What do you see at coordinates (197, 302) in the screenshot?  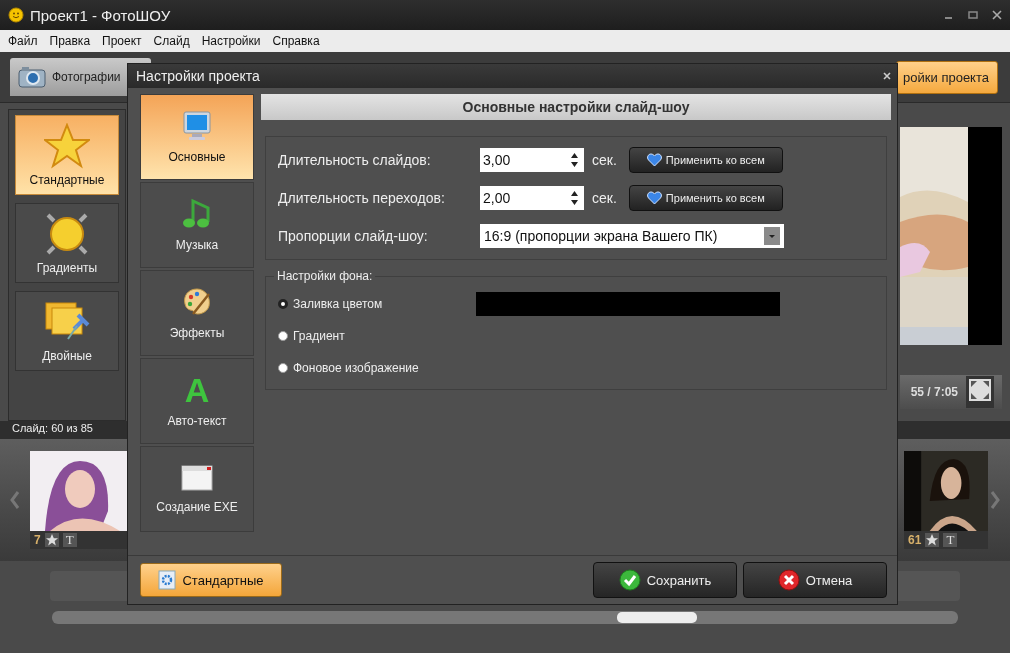 I see `palette-icon` at bounding box center [197, 302].